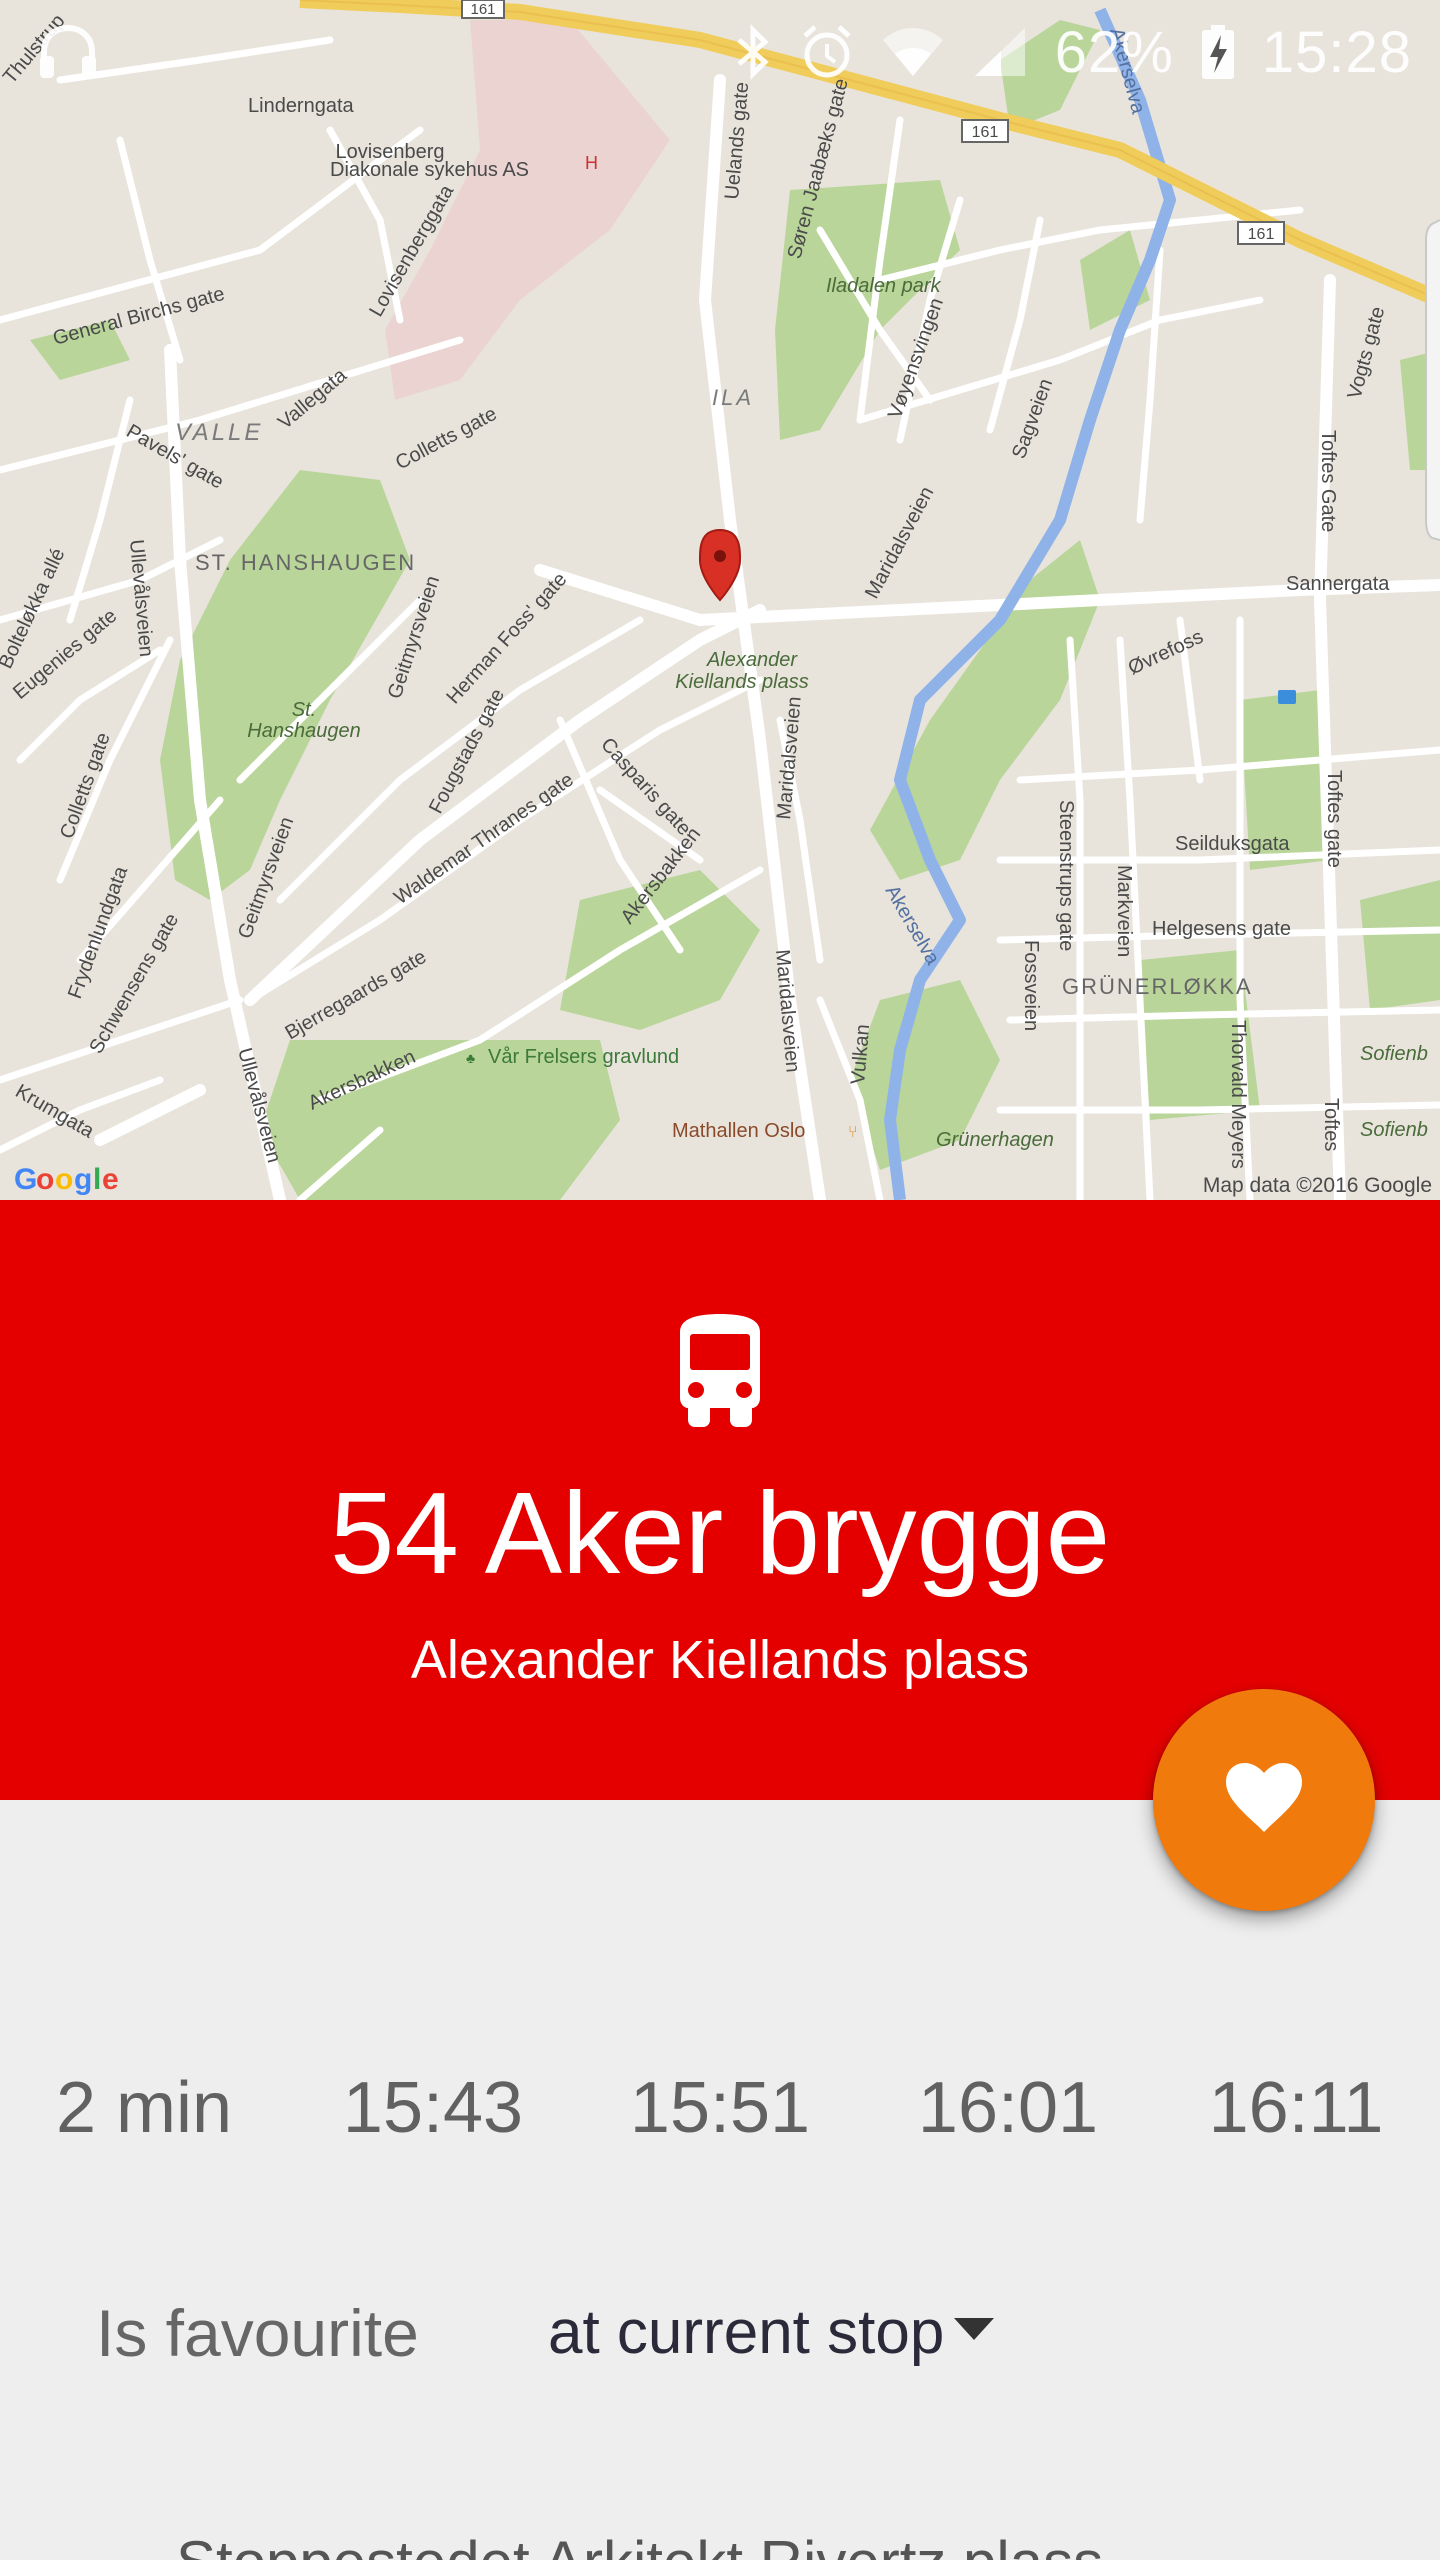 The image size is (1440, 2560). I want to click on google-logo: G o o g l e, so click(66, 1179).